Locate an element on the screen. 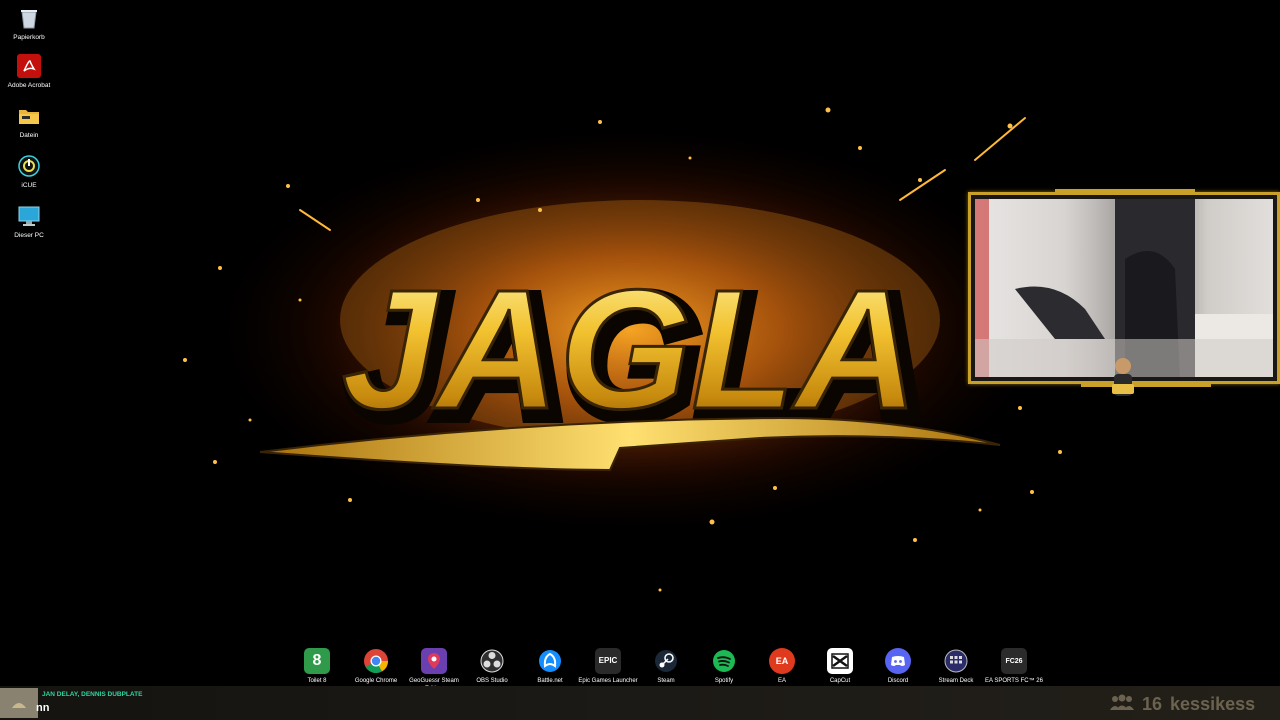 This screenshot has height=720, width=1280. dock-item-discord: Discord is located at coordinates (898, 667).